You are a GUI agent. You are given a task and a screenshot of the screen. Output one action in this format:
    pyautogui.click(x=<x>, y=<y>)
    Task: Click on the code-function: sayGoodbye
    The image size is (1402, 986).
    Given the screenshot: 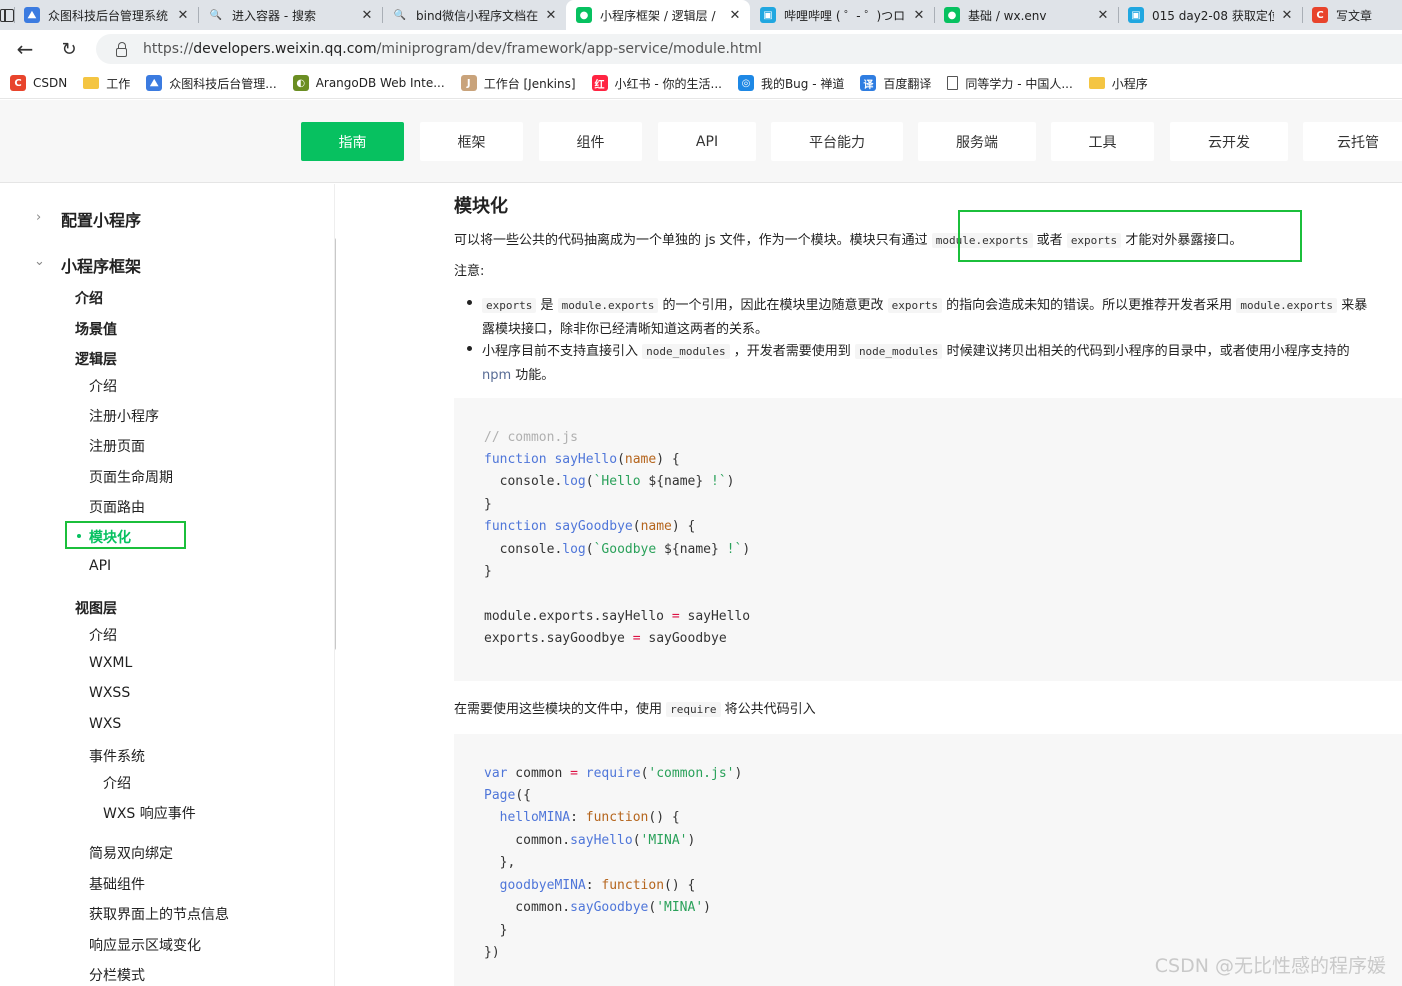 What is the action you would take?
    pyautogui.click(x=609, y=907)
    